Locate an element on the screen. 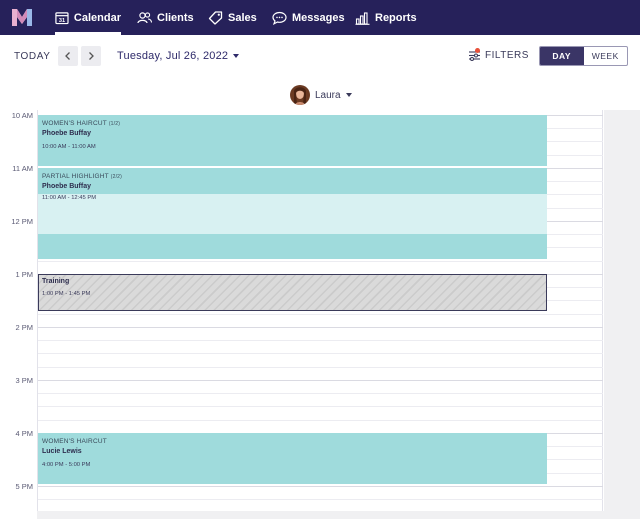 The height and width of the screenshot is (519, 640). time-label: 10 AM is located at coordinates (22, 115).